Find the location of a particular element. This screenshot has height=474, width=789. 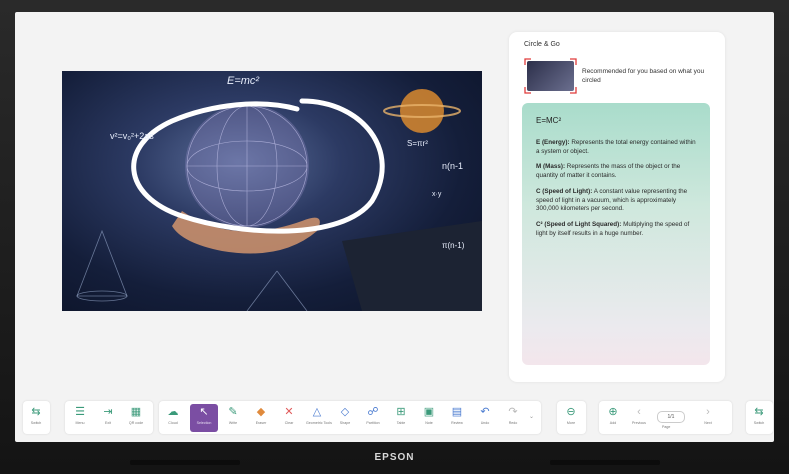

clear-icon: ✕ is located at coordinates (289, 412).